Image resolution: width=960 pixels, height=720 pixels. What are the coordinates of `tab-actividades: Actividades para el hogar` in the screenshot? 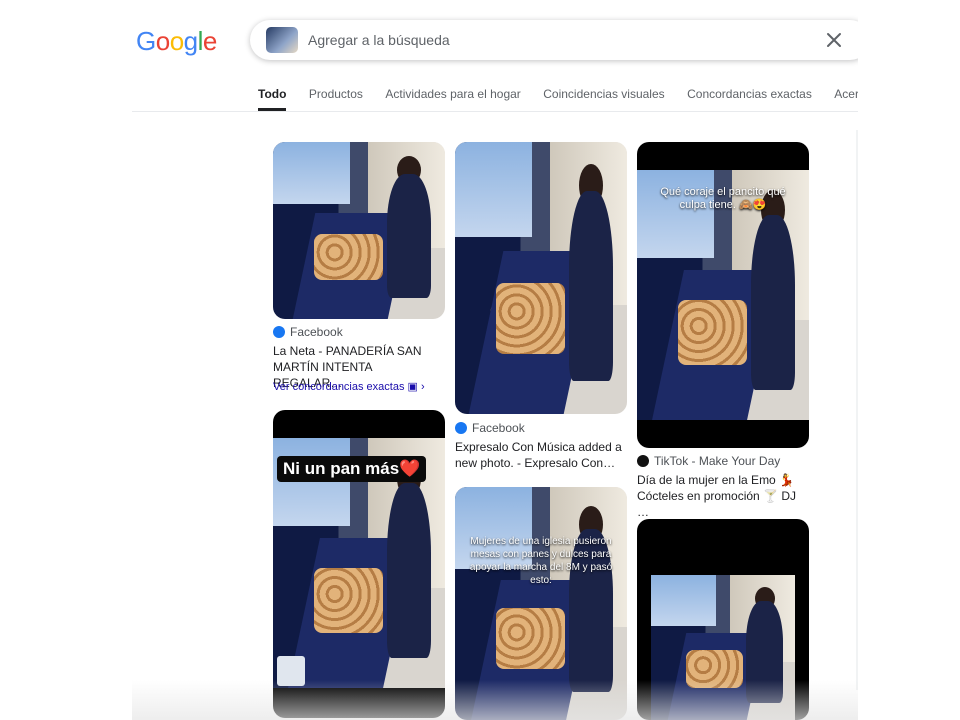 It's located at (452, 94).